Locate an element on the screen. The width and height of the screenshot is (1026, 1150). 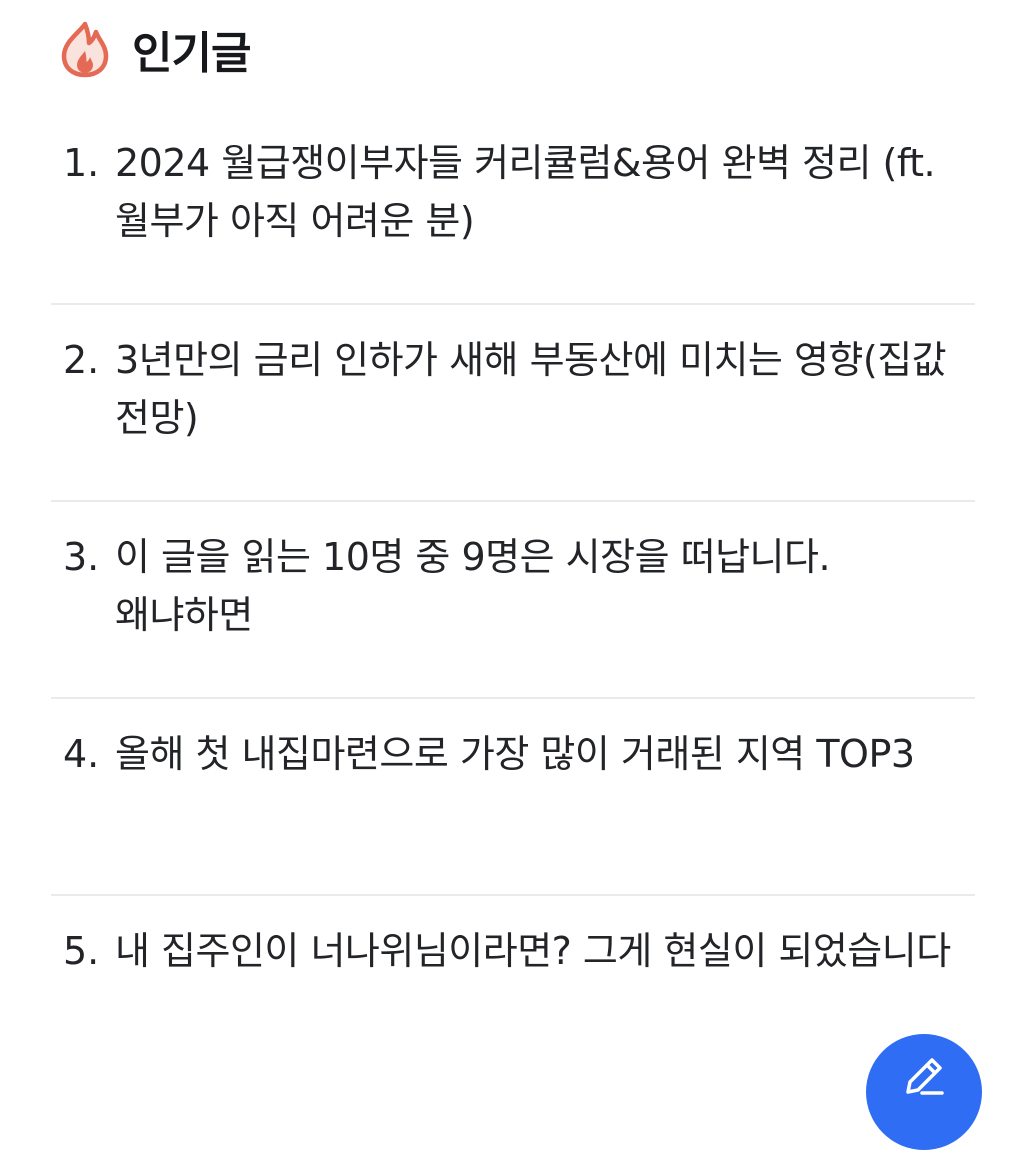
post-rank: 5. is located at coordinates (81, 951).